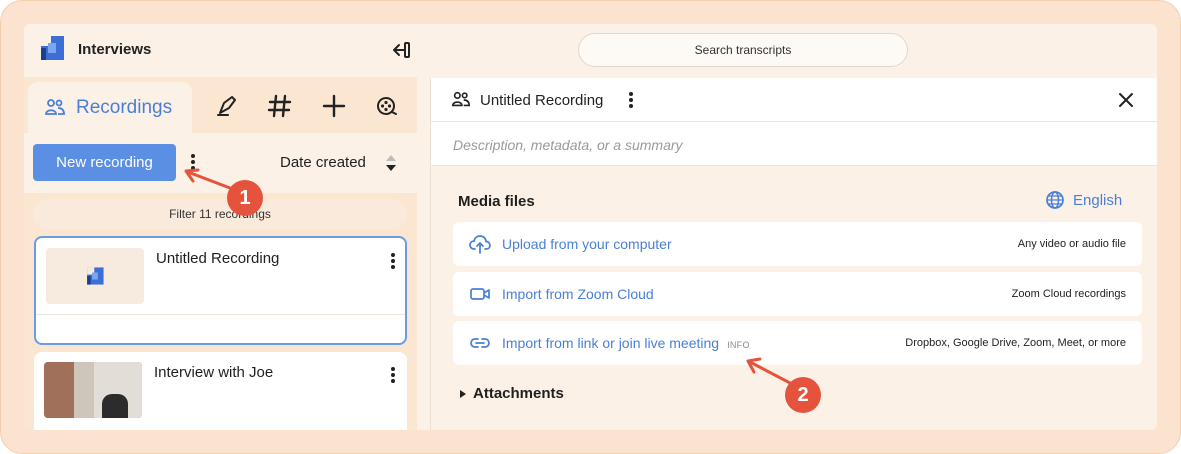  What do you see at coordinates (220, 290) in the screenshot?
I see `recording-card: Untitled Recording` at bounding box center [220, 290].